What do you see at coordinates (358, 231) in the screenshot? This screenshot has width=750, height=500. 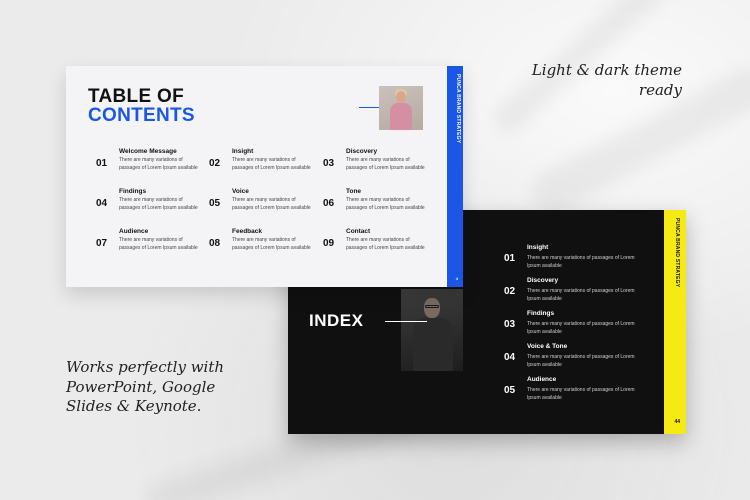 I see `toc-item-title: Contact` at bounding box center [358, 231].